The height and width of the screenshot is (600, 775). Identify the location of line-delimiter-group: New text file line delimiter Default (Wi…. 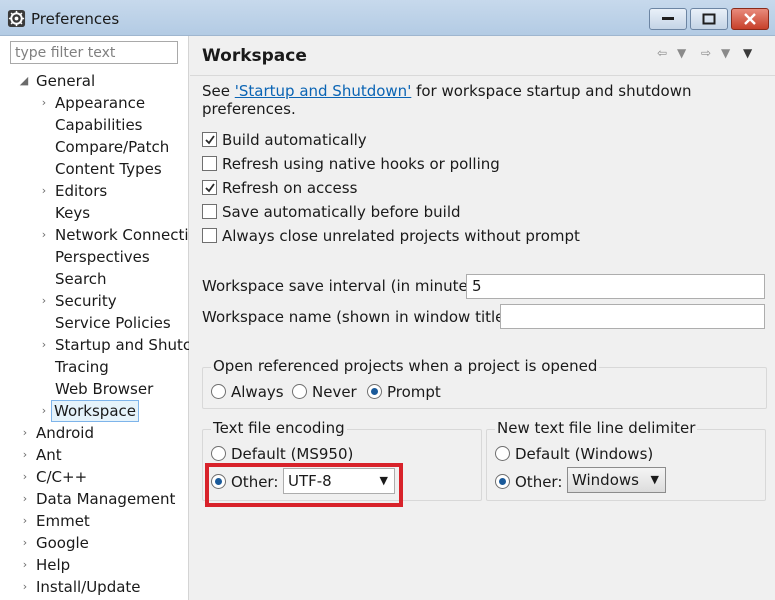
(626, 460).